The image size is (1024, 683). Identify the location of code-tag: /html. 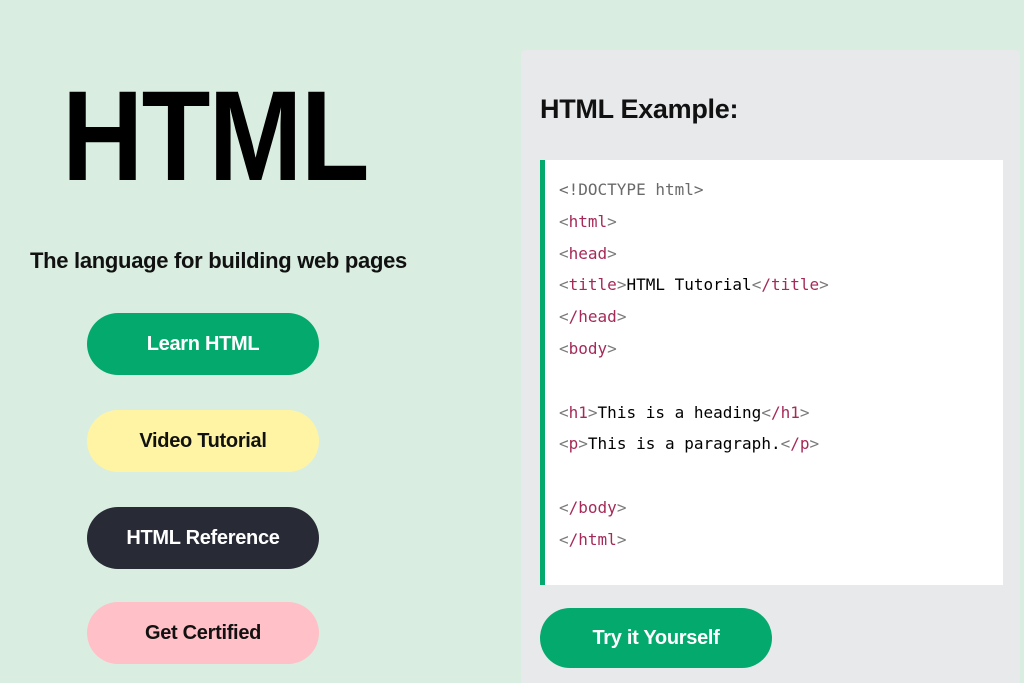
(592, 539).